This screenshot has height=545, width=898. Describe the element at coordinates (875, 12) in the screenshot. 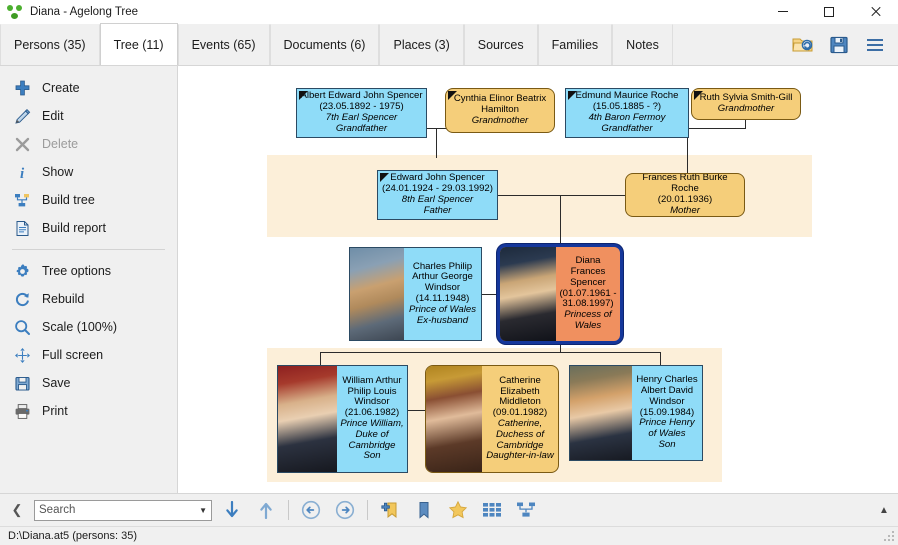

I see `close-button` at that location.